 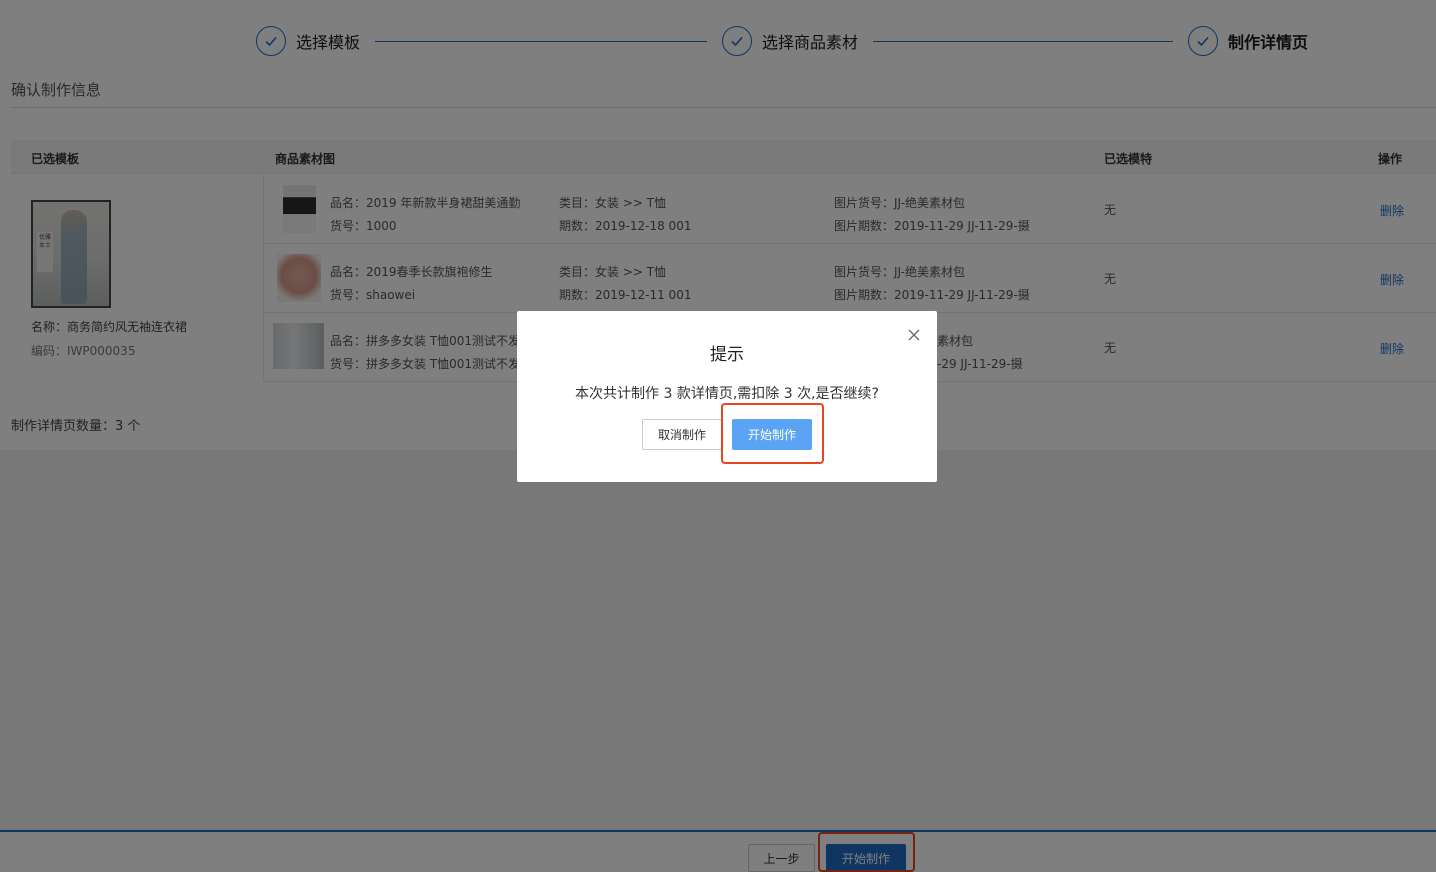 I want to click on confirm-dialog: 提示 本次共计制作 3 款详情页,需扣除 3 次,是否继续? 取消制作 开始制作, so click(x=727, y=396).